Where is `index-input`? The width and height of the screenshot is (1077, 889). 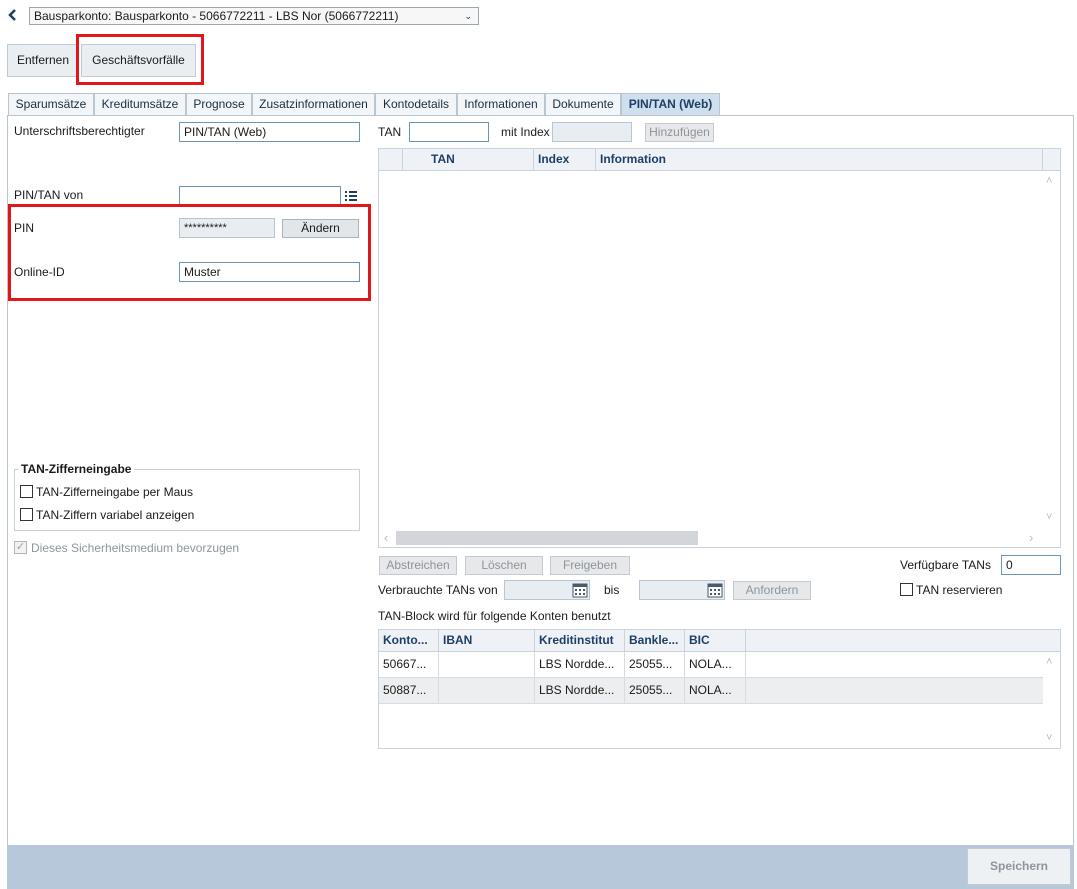 index-input is located at coordinates (592, 132).